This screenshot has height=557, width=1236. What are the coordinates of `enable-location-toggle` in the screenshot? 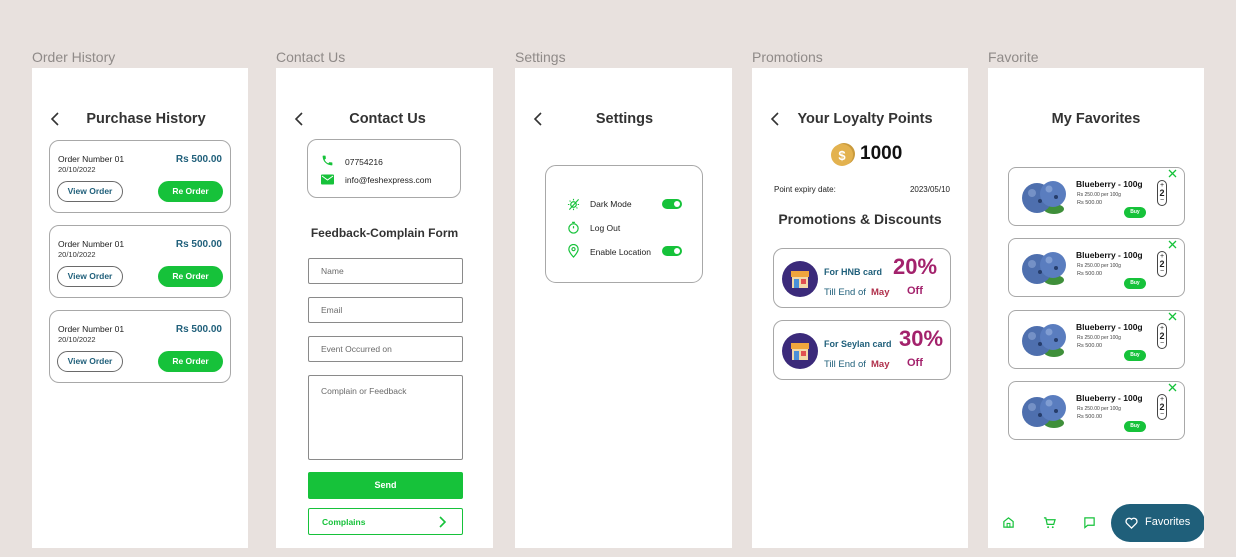 It's located at (672, 251).